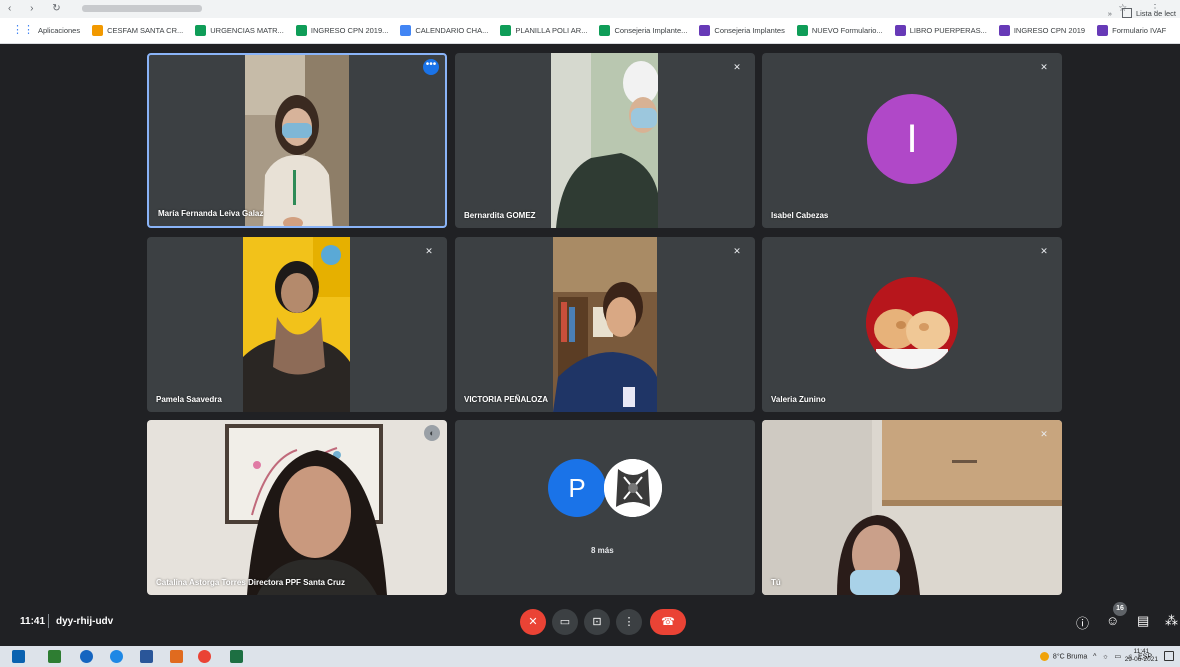 The image size is (1180, 667). Describe the element at coordinates (506, 399) in the screenshot. I see `participant-name: VICTORIA PEÑALOZA` at that location.